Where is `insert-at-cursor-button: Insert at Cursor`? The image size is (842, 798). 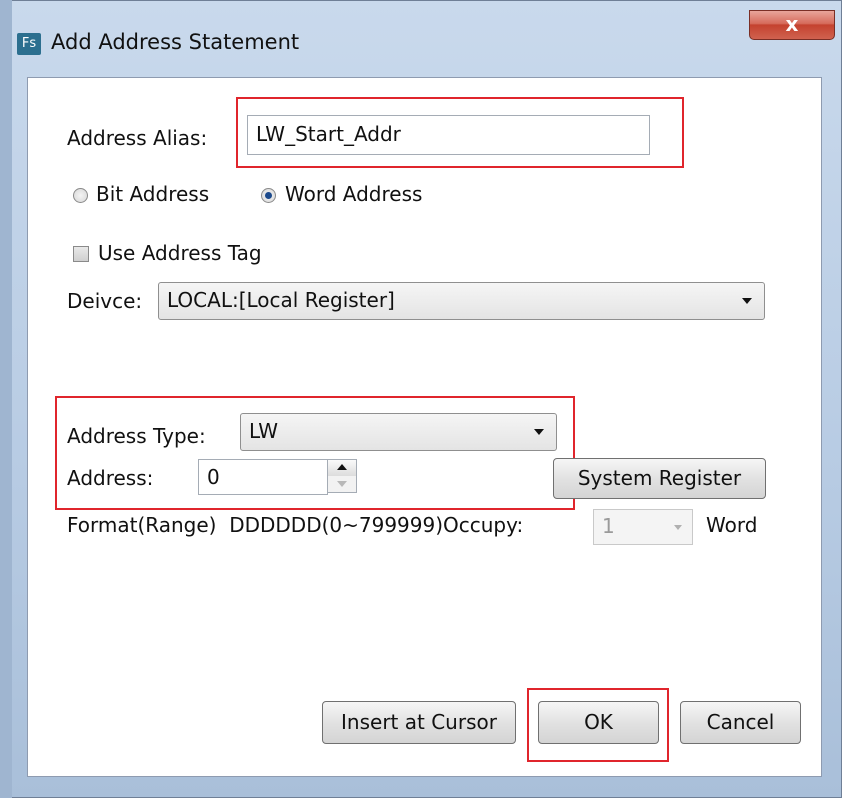
insert-at-cursor-button: Insert at Cursor is located at coordinates (419, 722).